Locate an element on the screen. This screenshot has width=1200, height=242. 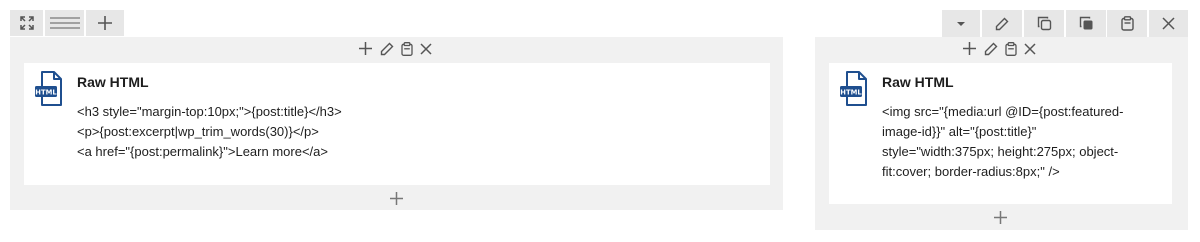
layout-button is located at coordinates (64, 23).